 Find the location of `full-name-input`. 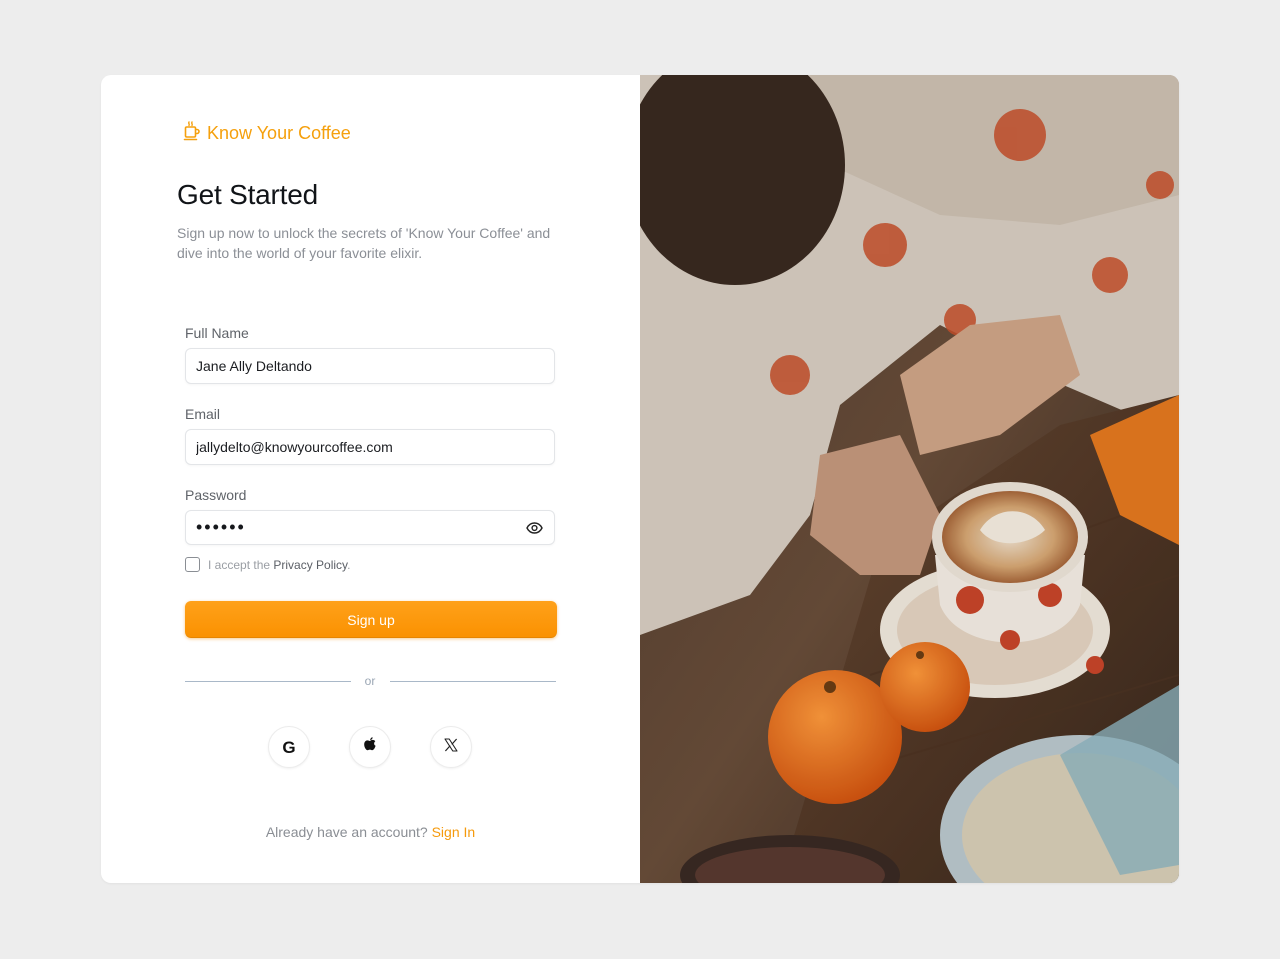

full-name-input is located at coordinates (370, 366).